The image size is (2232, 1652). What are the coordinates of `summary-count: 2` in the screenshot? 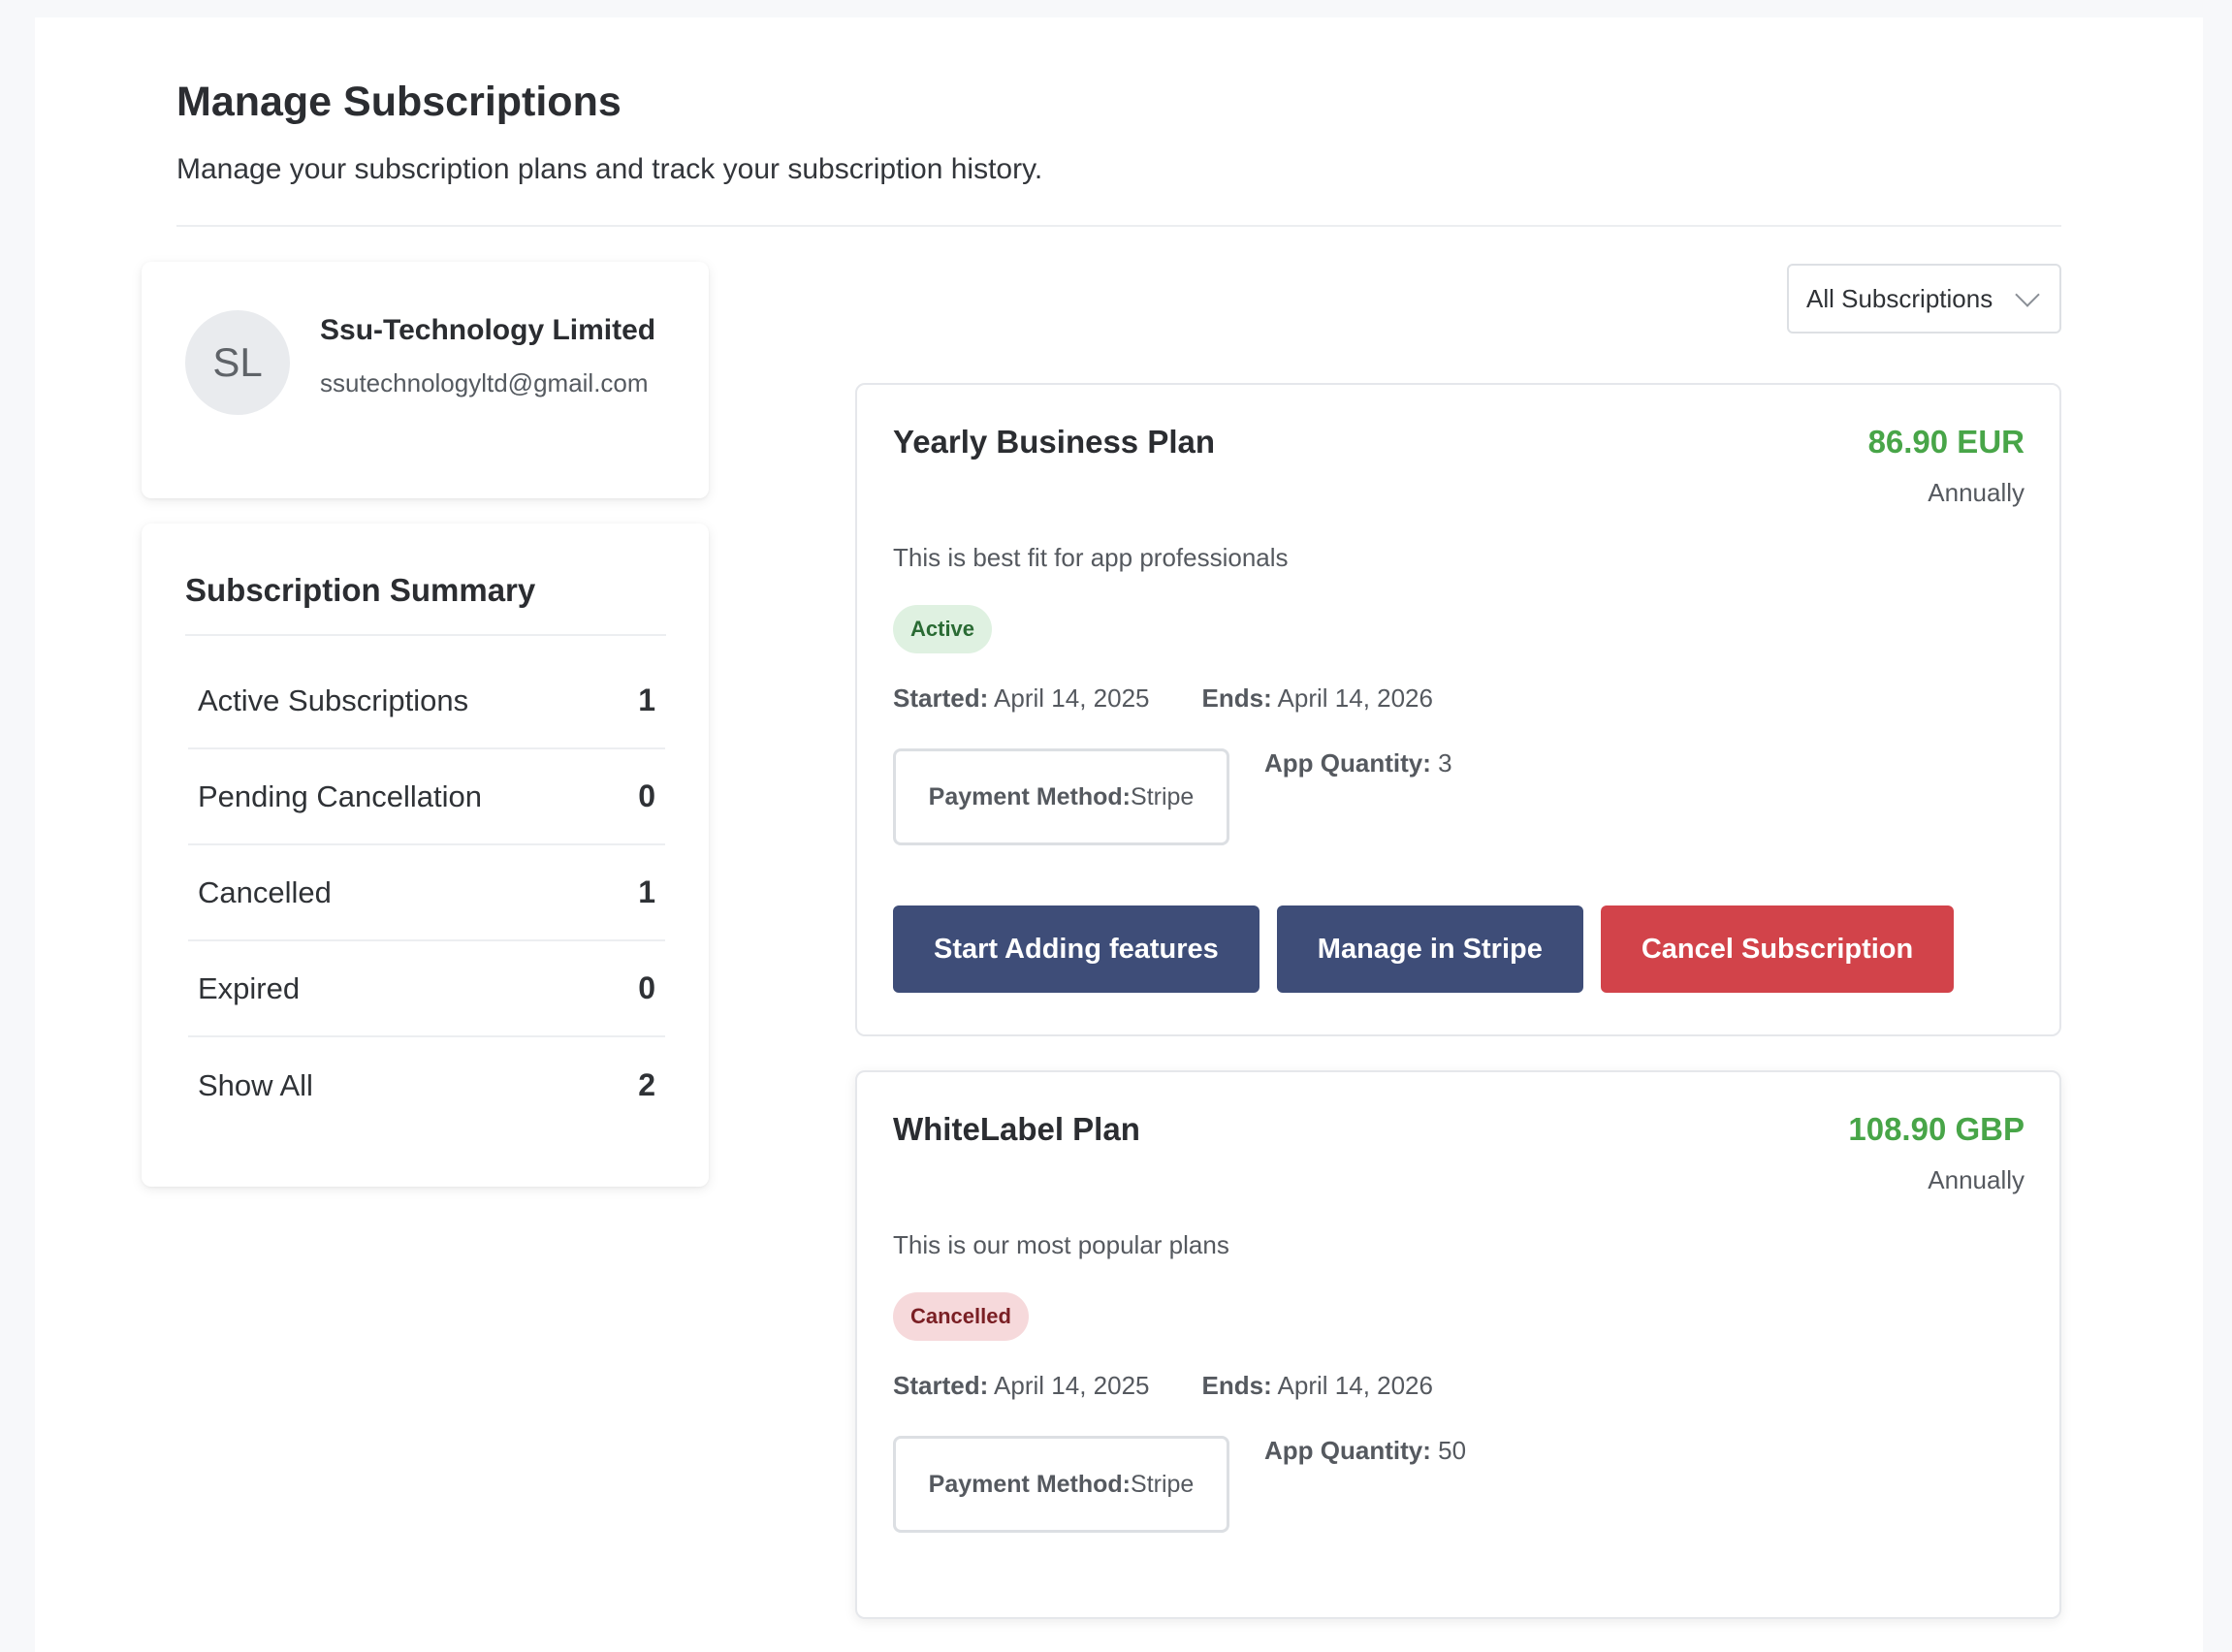 It's located at (646, 1084).